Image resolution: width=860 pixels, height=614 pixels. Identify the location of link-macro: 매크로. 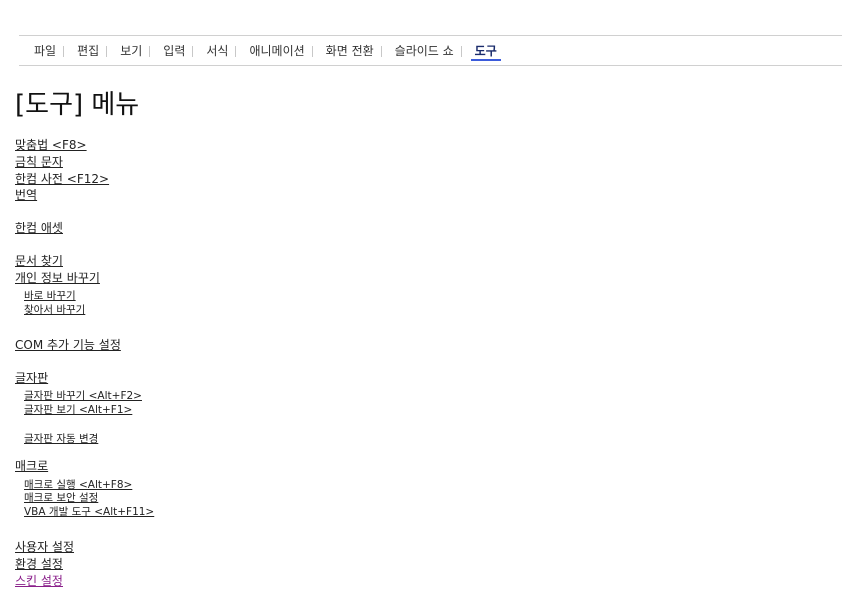
(31, 466).